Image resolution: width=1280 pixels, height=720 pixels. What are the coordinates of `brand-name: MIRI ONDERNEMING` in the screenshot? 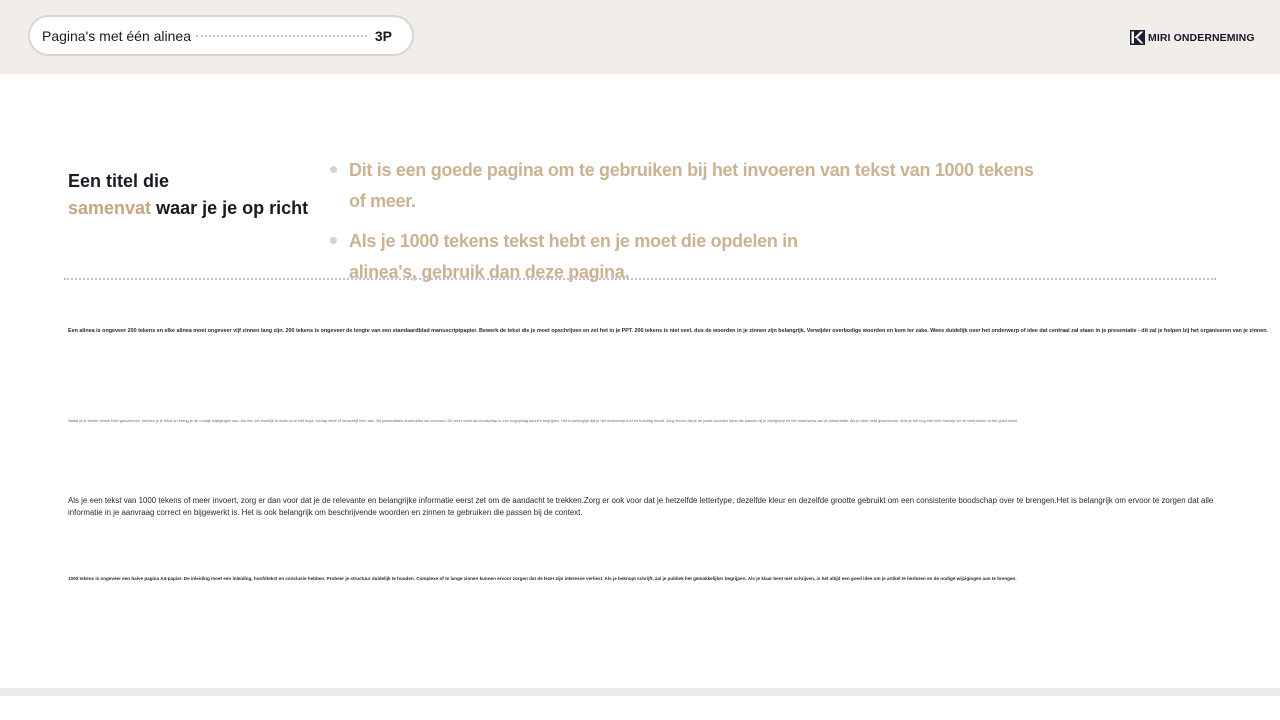 It's located at (1201, 37).